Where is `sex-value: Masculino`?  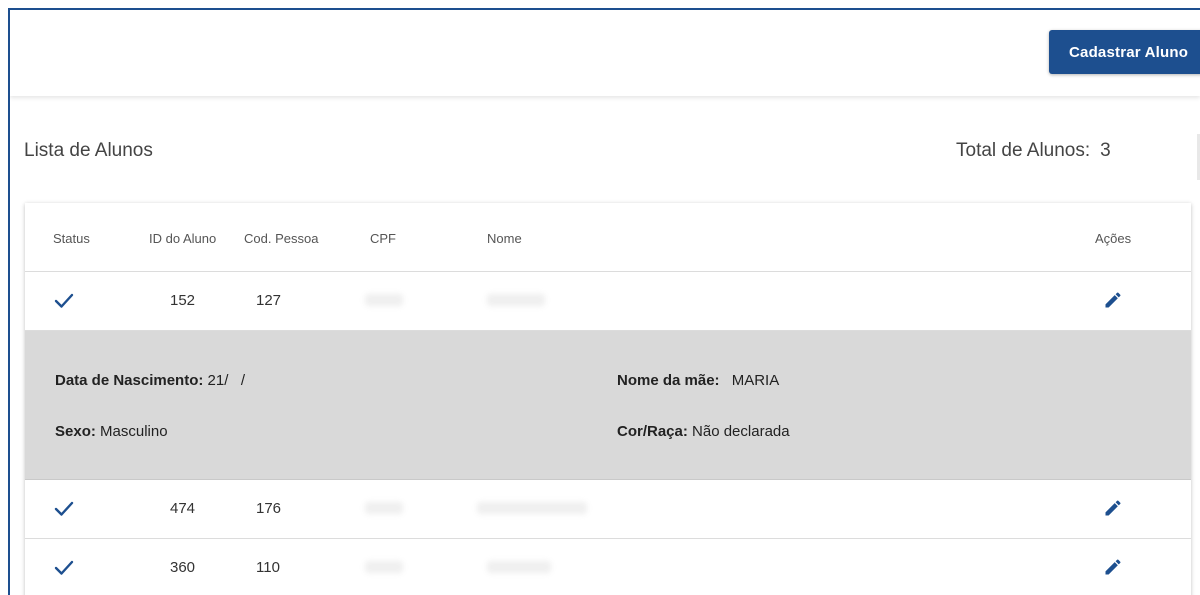 sex-value: Masculino is located at coordinates (134, 431).